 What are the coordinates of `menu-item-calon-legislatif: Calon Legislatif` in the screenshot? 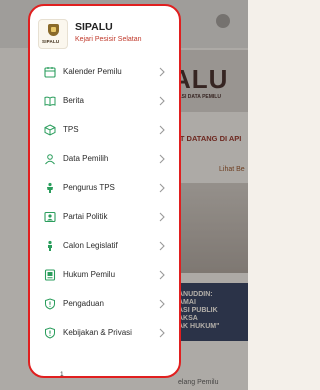 It's located at (104, 246).